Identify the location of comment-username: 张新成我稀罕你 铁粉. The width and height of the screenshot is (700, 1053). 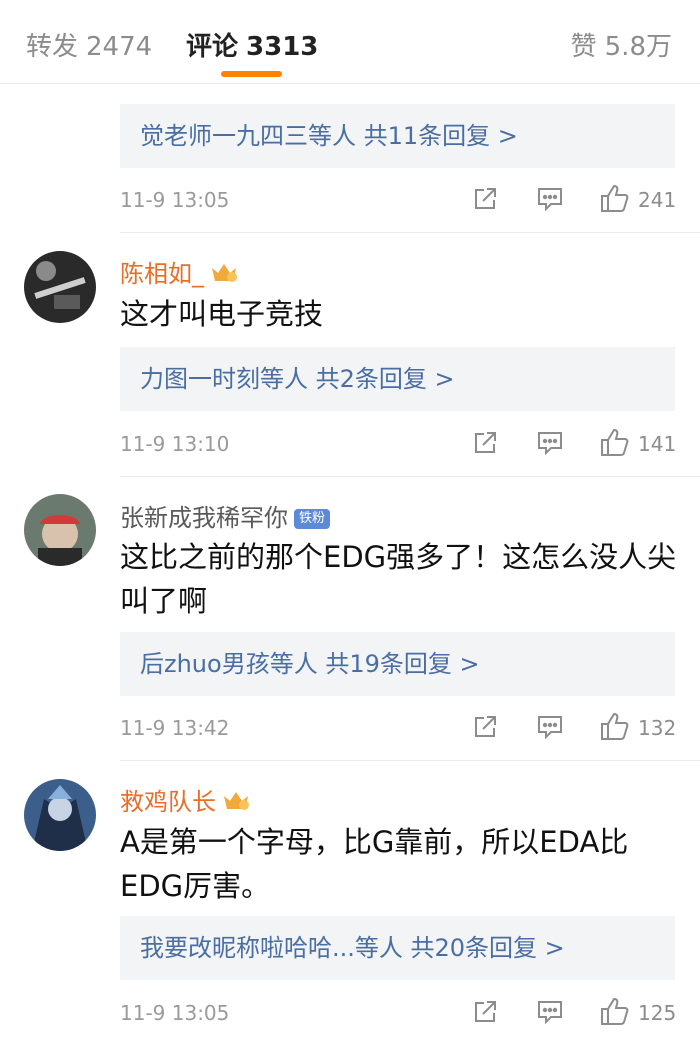
(225, 515).